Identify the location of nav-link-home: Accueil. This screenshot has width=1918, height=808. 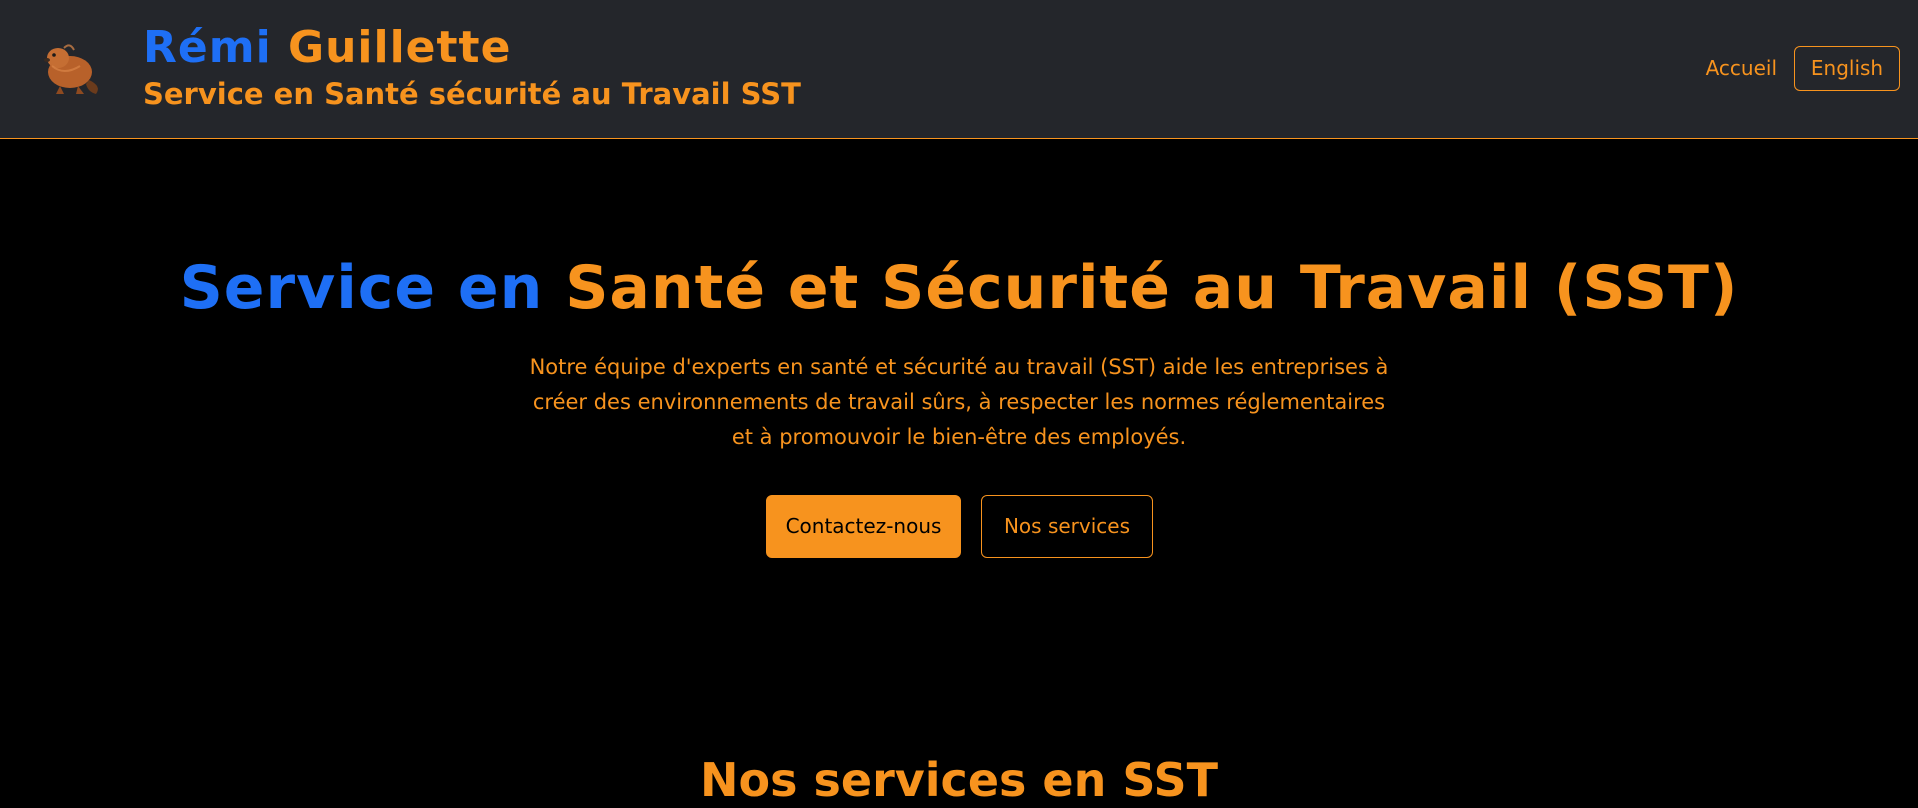
(1741, 68).